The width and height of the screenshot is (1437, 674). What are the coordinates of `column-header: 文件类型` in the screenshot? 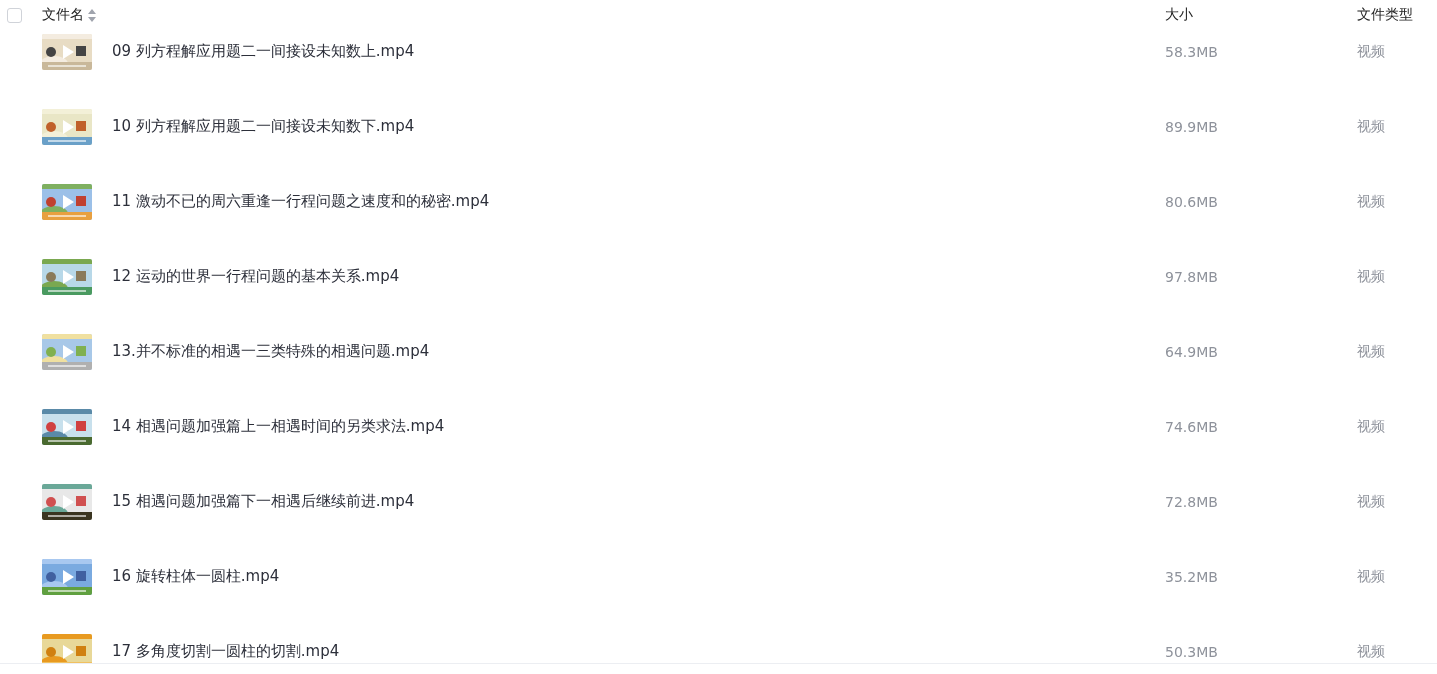 It's located at (1385, 14).